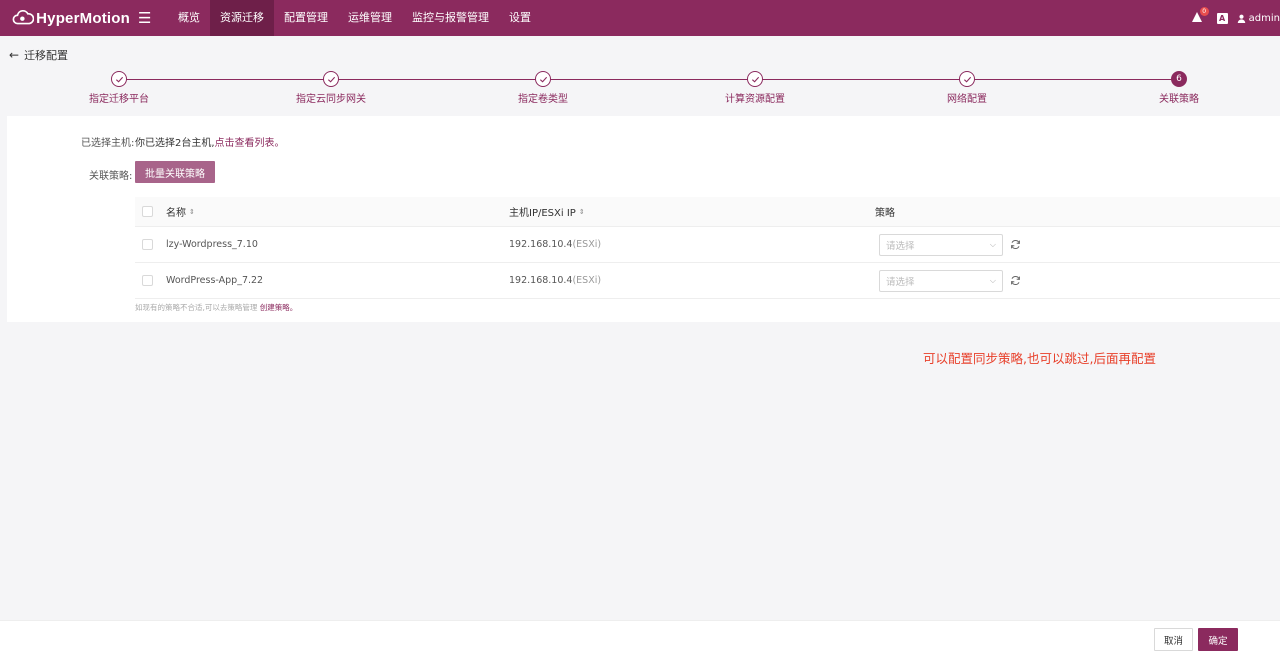  I want to click on selected-hosts-count-text: 你已选择2台主机,, so click(175, 143).